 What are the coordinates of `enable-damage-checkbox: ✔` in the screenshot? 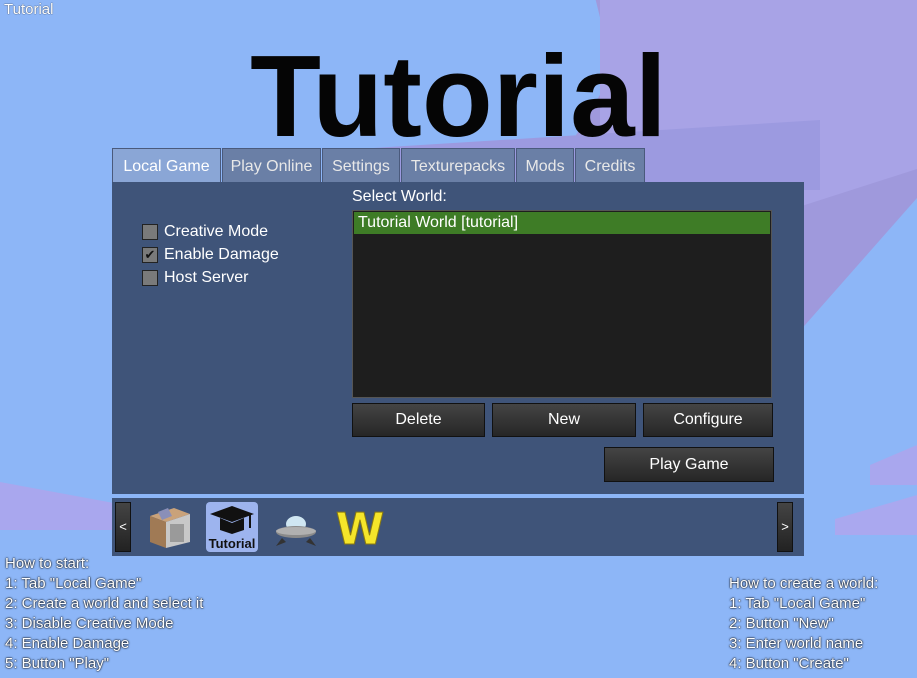 It's located at (150, 255).